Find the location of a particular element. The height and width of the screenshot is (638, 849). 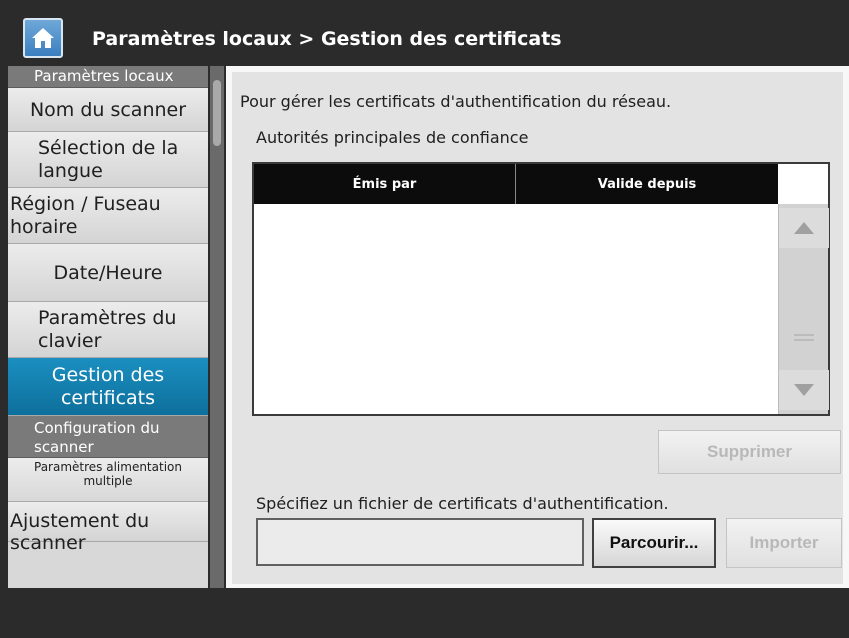

sidebar-item-certificates: Gestion des certificats is located at coordinates (108, 387).